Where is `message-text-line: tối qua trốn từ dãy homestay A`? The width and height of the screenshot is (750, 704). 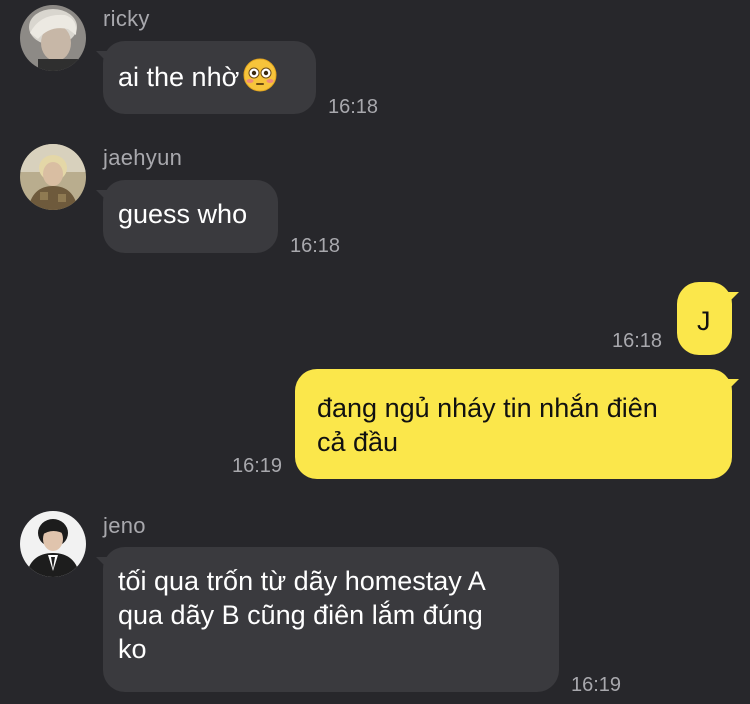
message-text-line: tối qua trốn từ dãy homestay A is located at coordinates (302, 581).